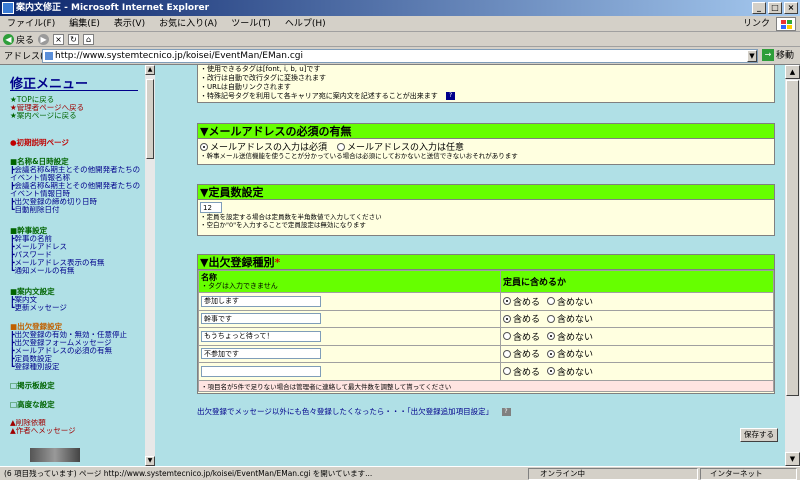 The height and width of the screenshot is (480, 800). What do you see at coordinates (77, 108) in the screenshot?
I see `sidebar-link-admin: ★管理者ページへ戻る` at bounding box center [77, 108].